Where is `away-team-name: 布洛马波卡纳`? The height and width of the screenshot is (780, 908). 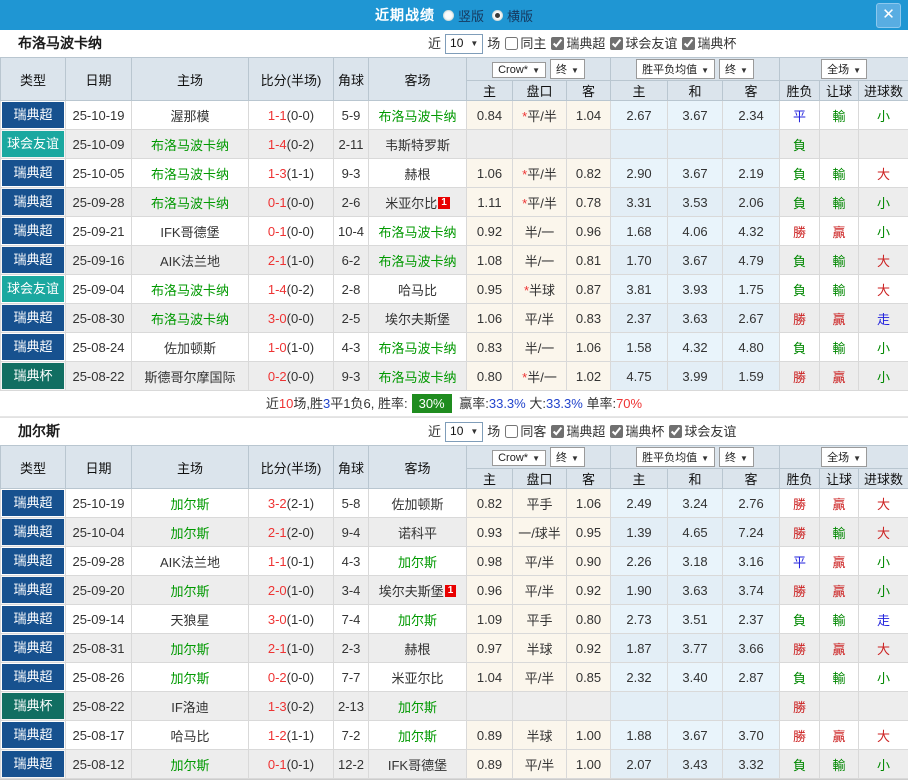 away-team-name: 布洛马波卡纳 is located at coordinates (417, 232).